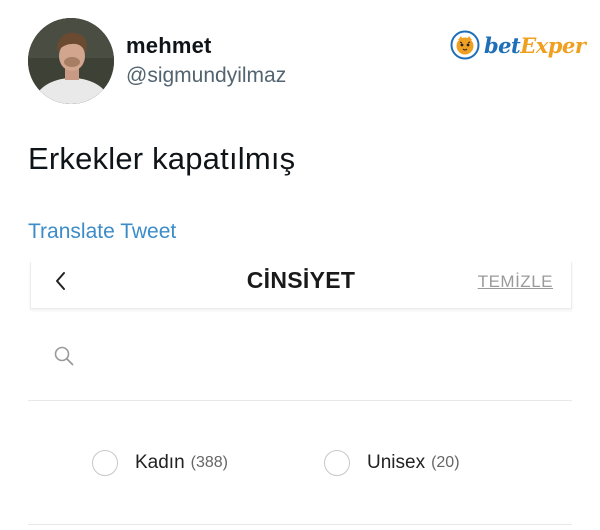  I want to click on radio-unisex, so click(337, 463).